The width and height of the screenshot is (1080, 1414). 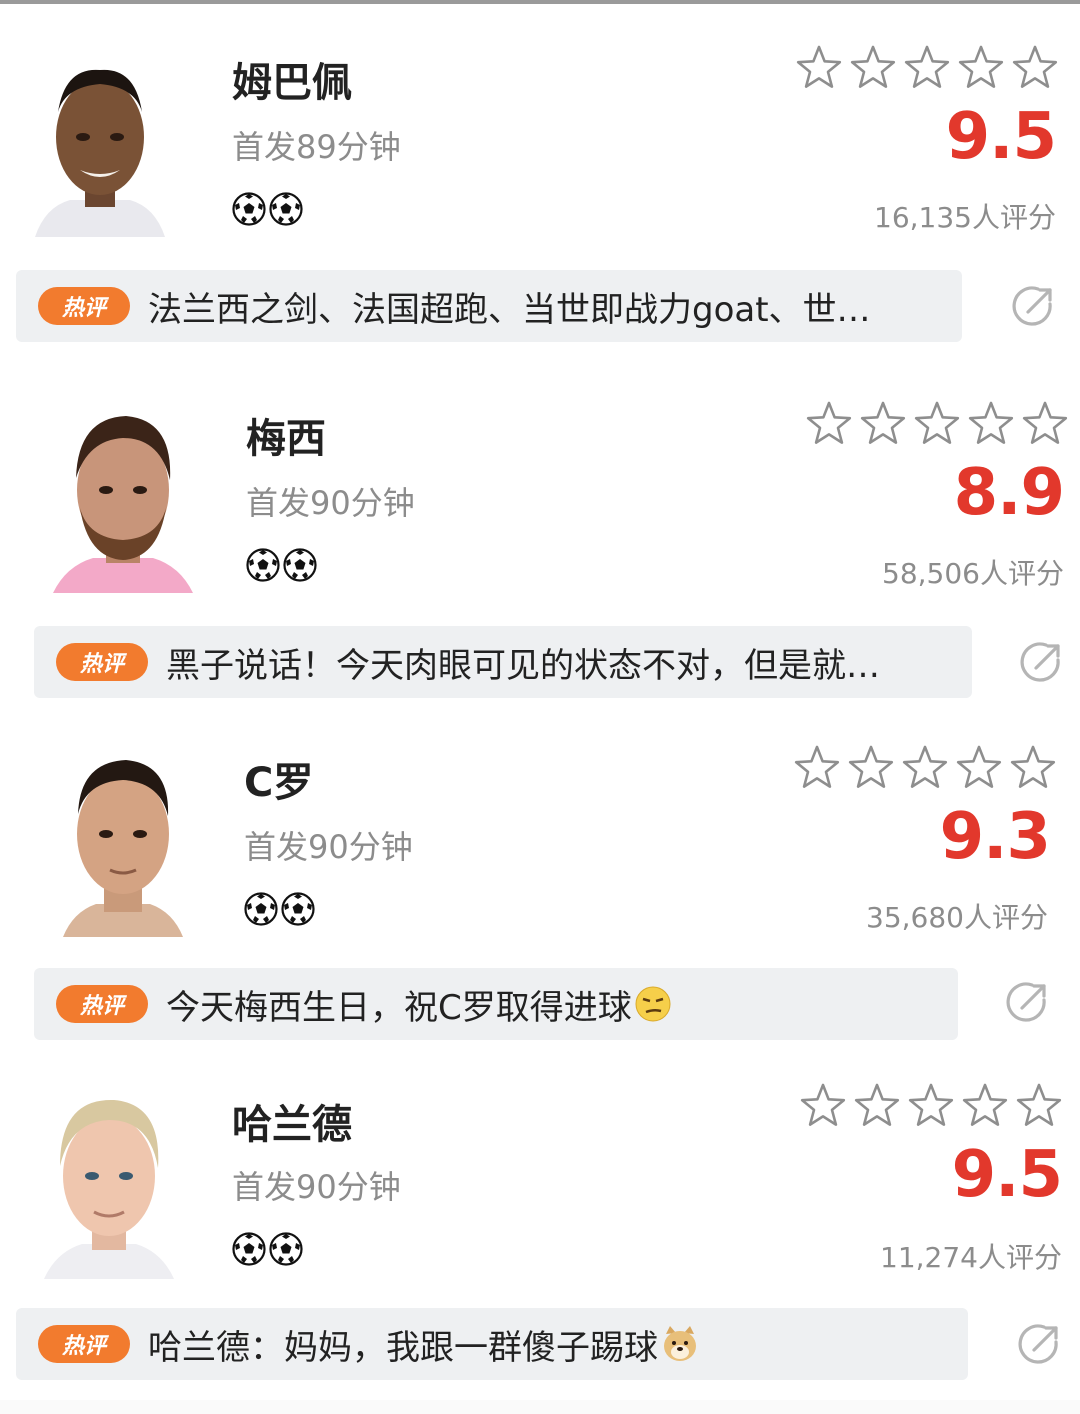 What do you see at coordinates (1009, 493) in the screenshot?
I see `score: 8.9` at bounding box center [1009, 493].